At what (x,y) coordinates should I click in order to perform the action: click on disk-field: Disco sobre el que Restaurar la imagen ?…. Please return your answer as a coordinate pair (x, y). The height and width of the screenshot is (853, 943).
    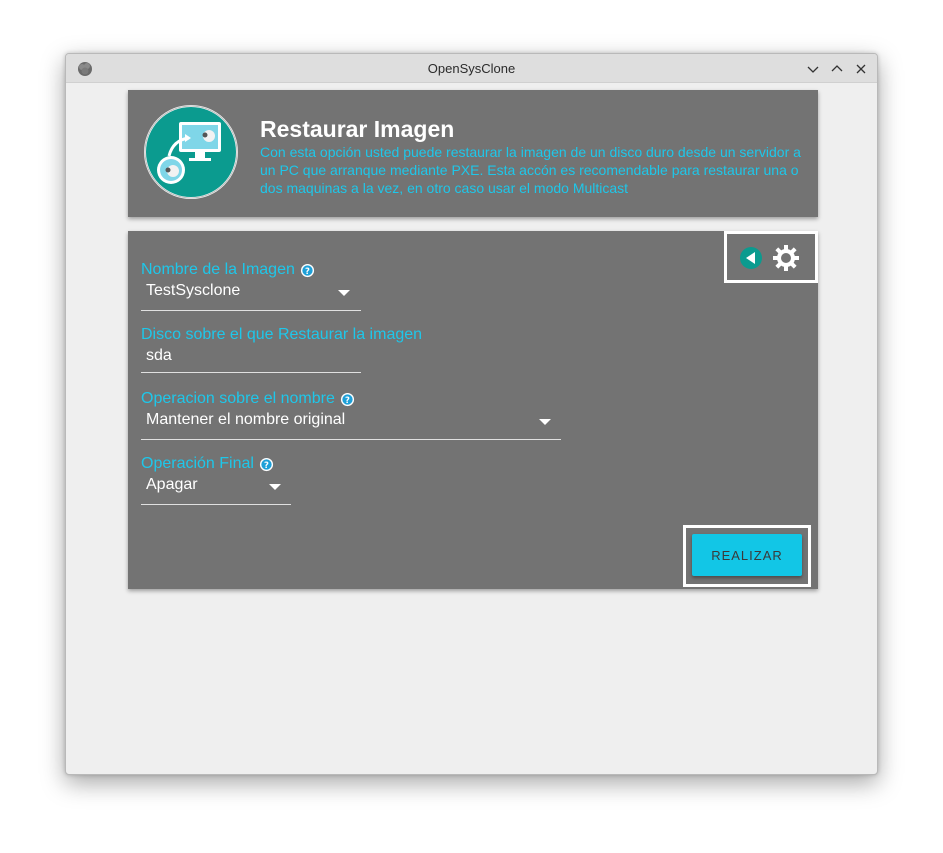
    Looking at the image, I should click on (281, 351).